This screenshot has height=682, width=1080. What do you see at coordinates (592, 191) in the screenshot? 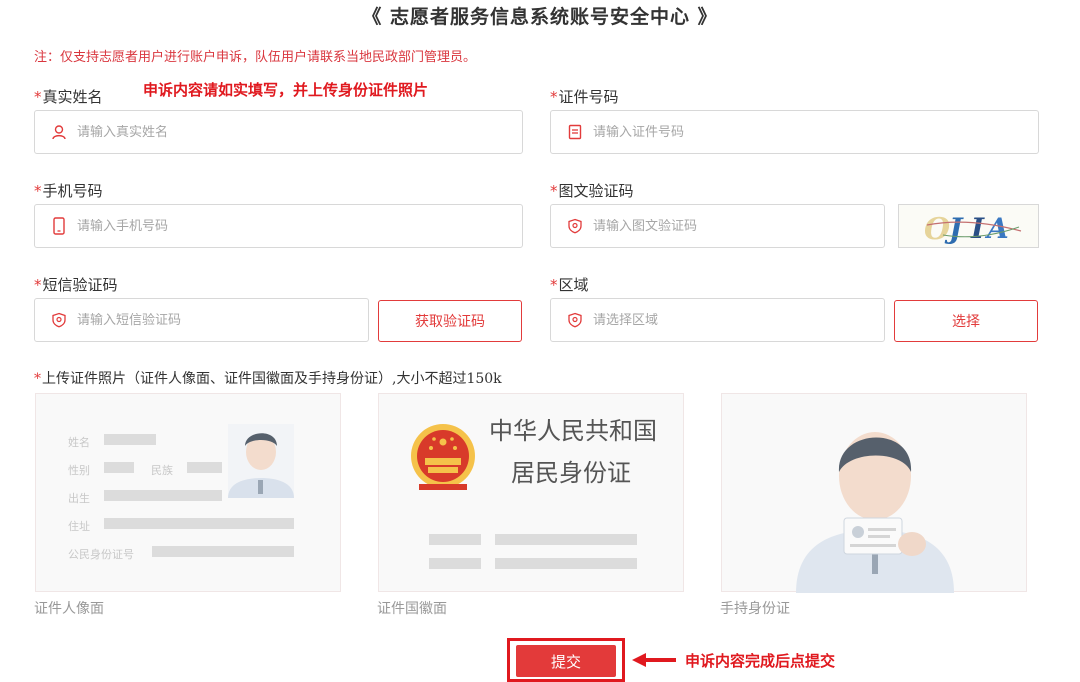
I see `captcha-label: *图文验证码` at bounding box center [592, 191].